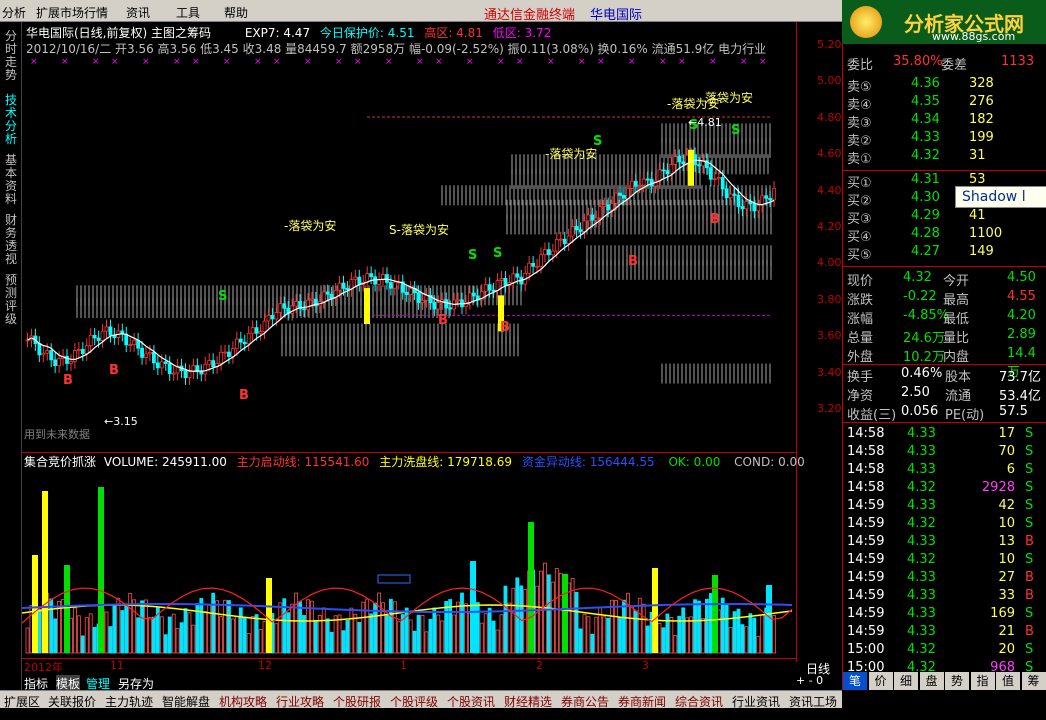 This screenshot has height=720, width=1046. What do you see at coordinates (855, 681) in the screenshot?
I see `panel-tab: 笔` at bounding box center [855, 681].